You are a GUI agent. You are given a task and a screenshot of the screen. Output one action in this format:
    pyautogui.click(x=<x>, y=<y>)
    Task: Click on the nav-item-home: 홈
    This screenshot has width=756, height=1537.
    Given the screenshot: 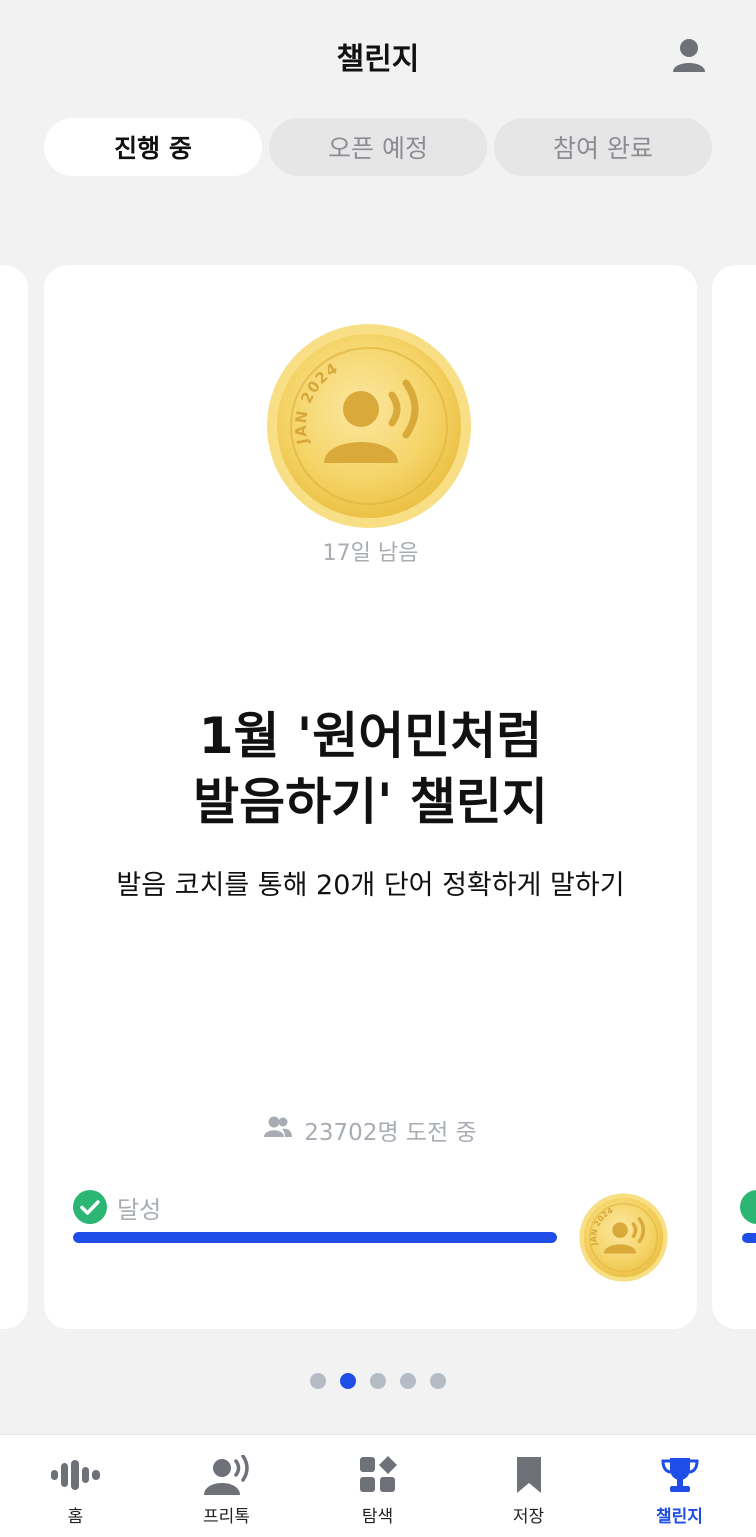 What is the action you would take?
    pyautogui.click(x=75, y=1486)
    